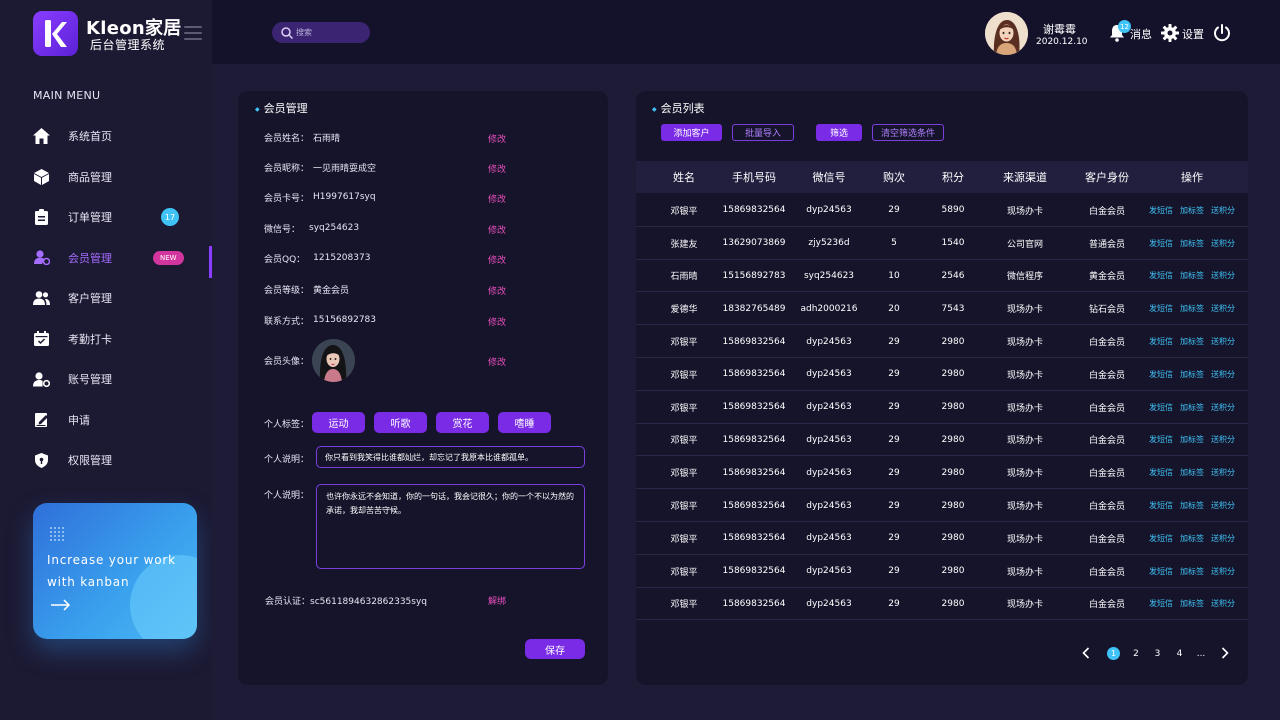 This screenshot has height=720, width=1280. What do you see at coordinates (400, 422) in the screenshot?
I see `tag-chip: 听歌` at bounding box center [400, 422].